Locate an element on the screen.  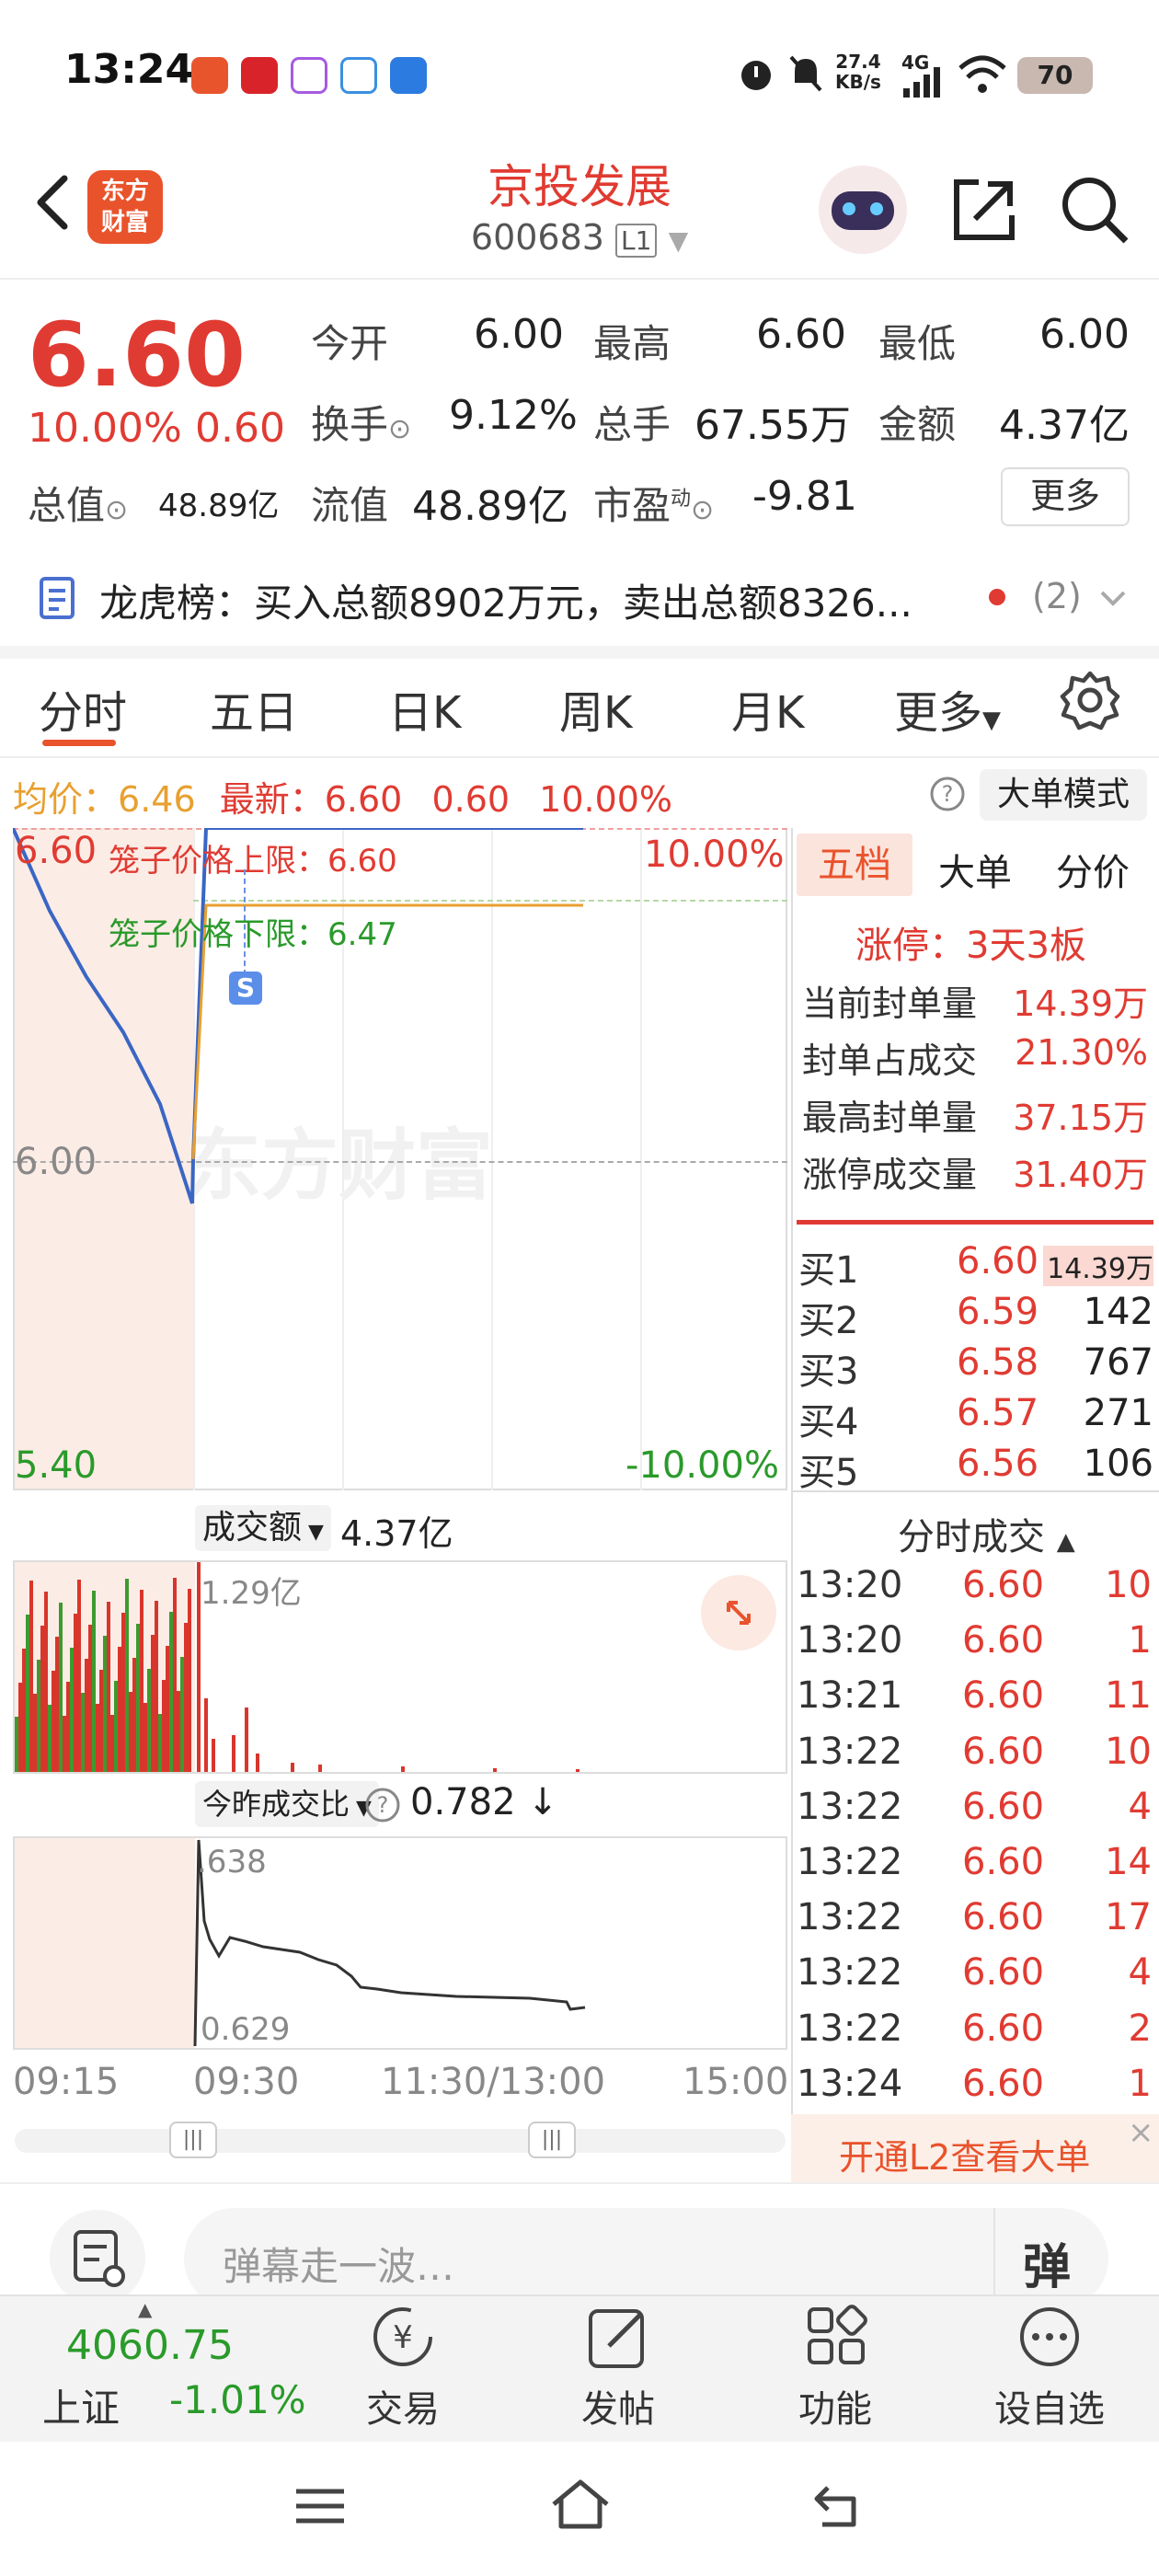
change-percent: 10.00% is located at coordinates (105, 428).